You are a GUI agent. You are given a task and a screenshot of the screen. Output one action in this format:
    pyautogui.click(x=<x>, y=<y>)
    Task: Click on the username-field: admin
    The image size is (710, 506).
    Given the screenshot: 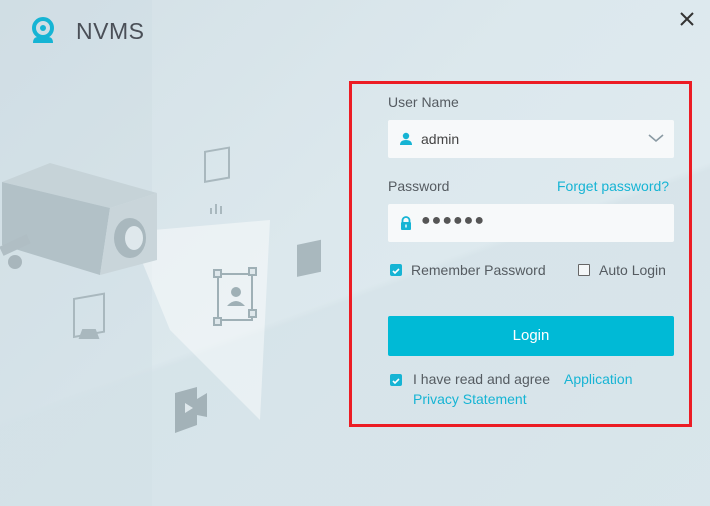 What is the action you would take?
    pyautogui.click(x=531, y=139)
    